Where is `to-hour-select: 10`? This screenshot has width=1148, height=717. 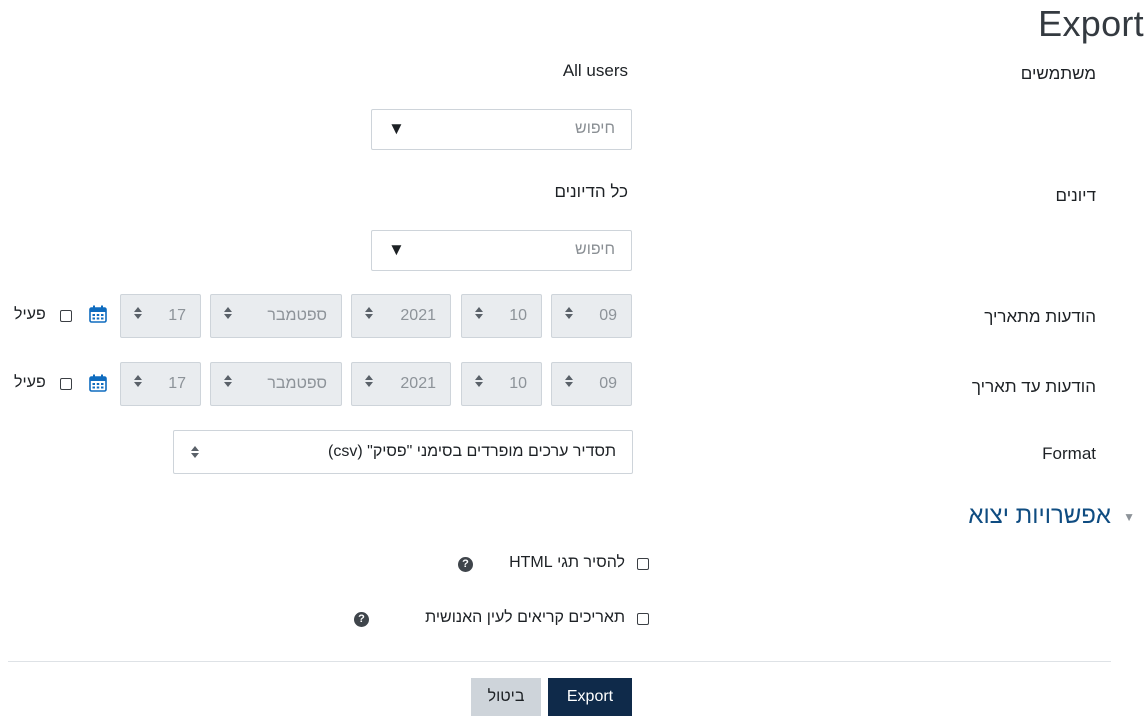 to-hour-select: 10 is located at coordinates (501, 384).